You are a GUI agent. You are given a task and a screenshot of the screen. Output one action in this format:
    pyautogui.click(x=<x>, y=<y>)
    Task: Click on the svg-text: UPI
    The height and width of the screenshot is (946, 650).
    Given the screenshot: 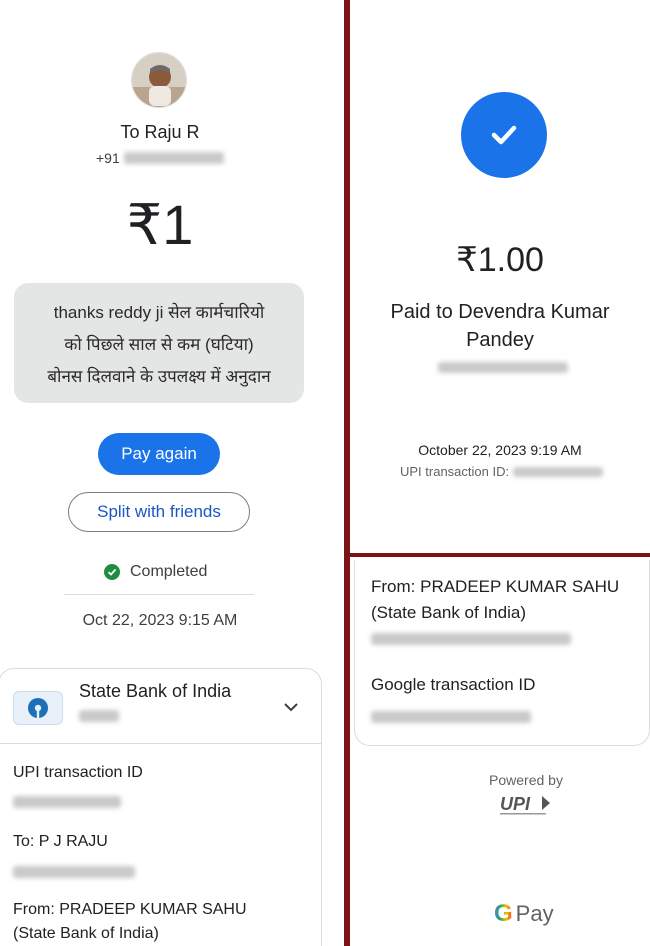 What is the action you would take?
    pyautogui.click(x=515, y=804)
    